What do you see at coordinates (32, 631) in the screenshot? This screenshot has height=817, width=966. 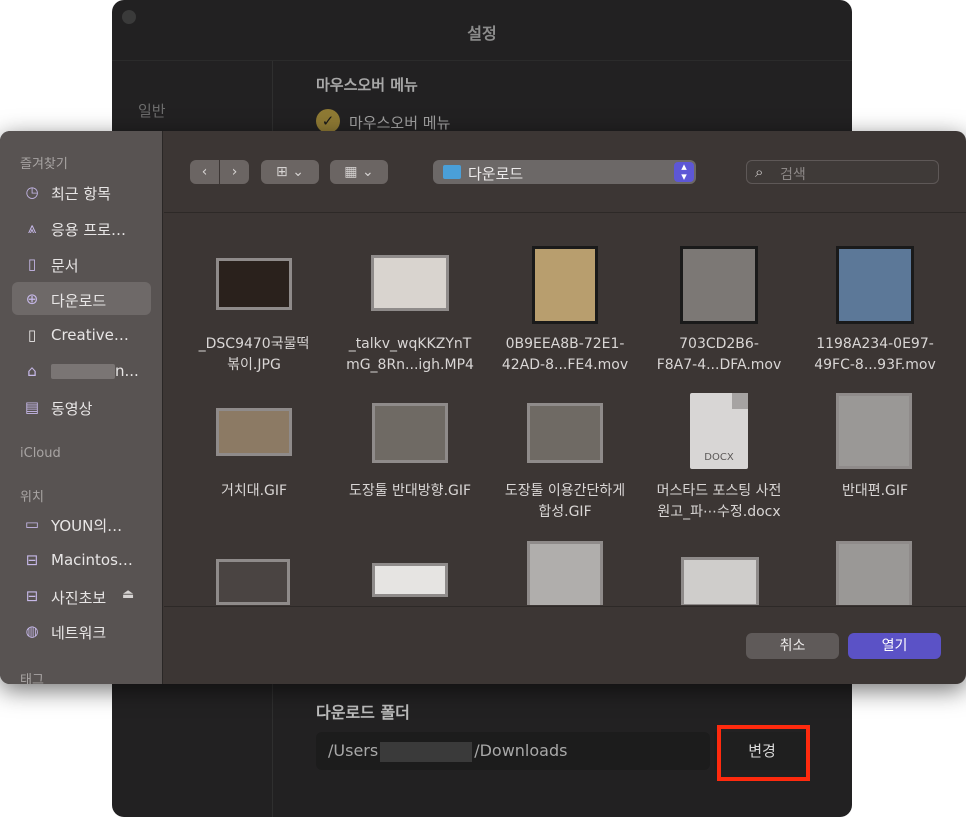 I see `network-icon: ◍` at bounding box center [32, 631].